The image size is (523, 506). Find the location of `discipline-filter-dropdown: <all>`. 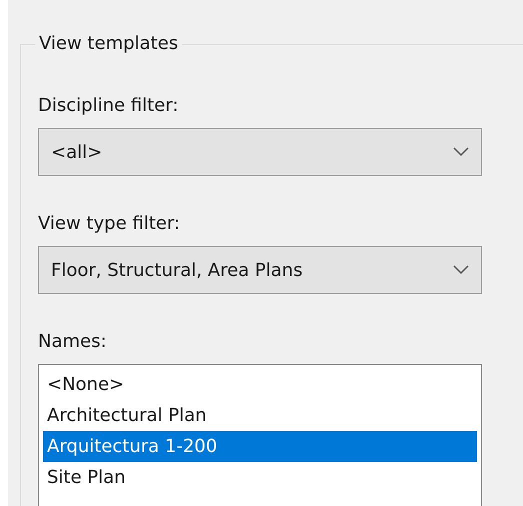

discipline-filter-dropdown: <all> is located at coordinates (260, 152).